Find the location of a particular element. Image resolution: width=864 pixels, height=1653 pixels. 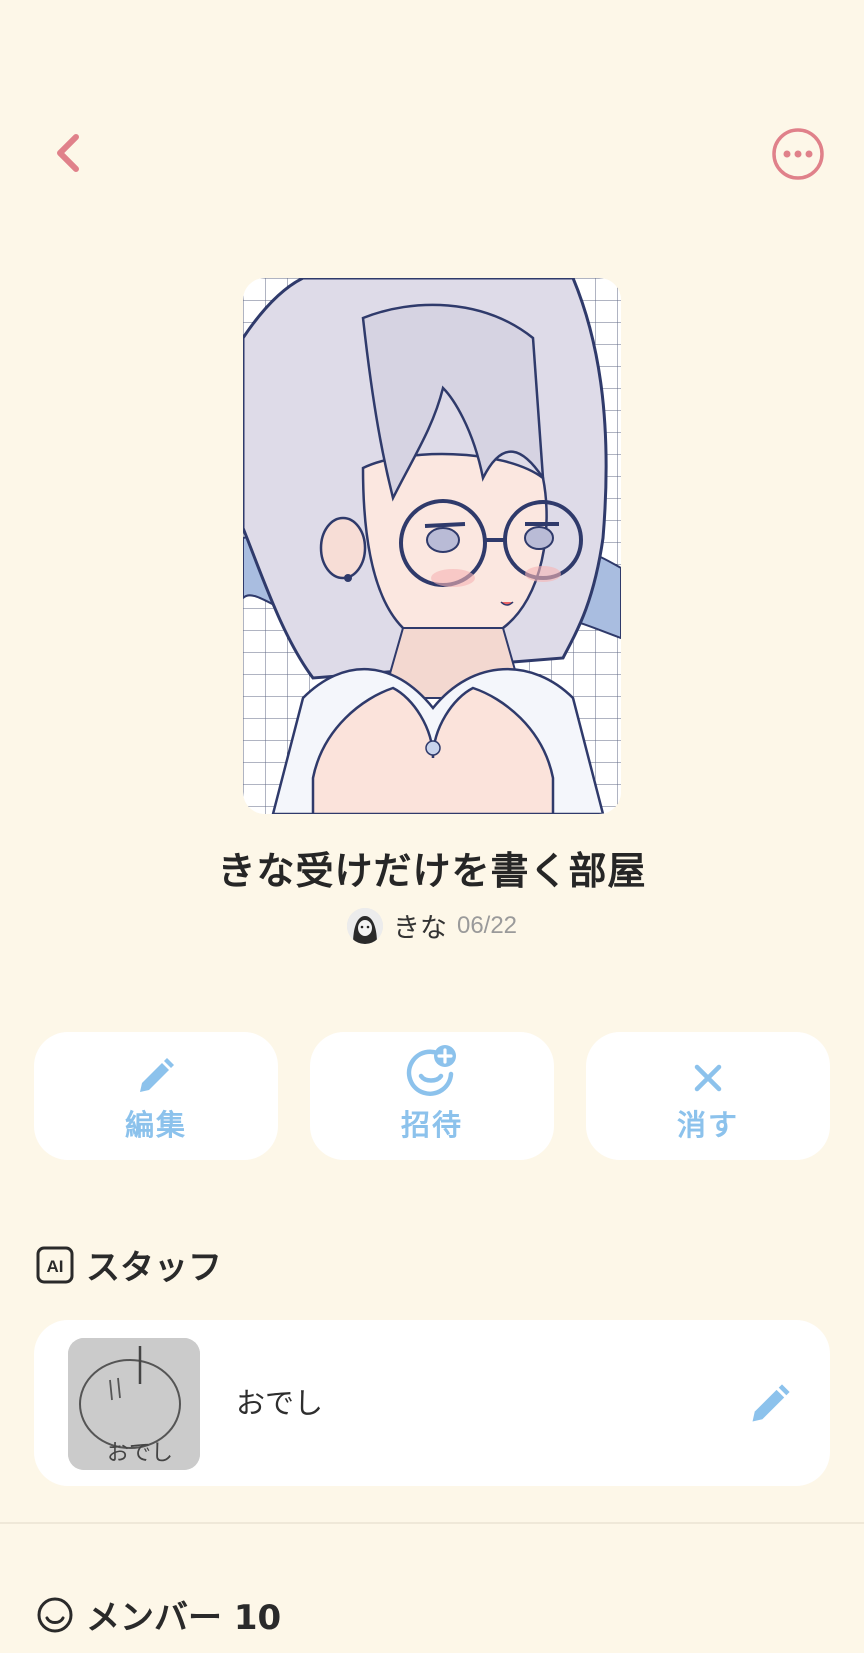

staff-name: おでし is located at coordinates (280, 1403).